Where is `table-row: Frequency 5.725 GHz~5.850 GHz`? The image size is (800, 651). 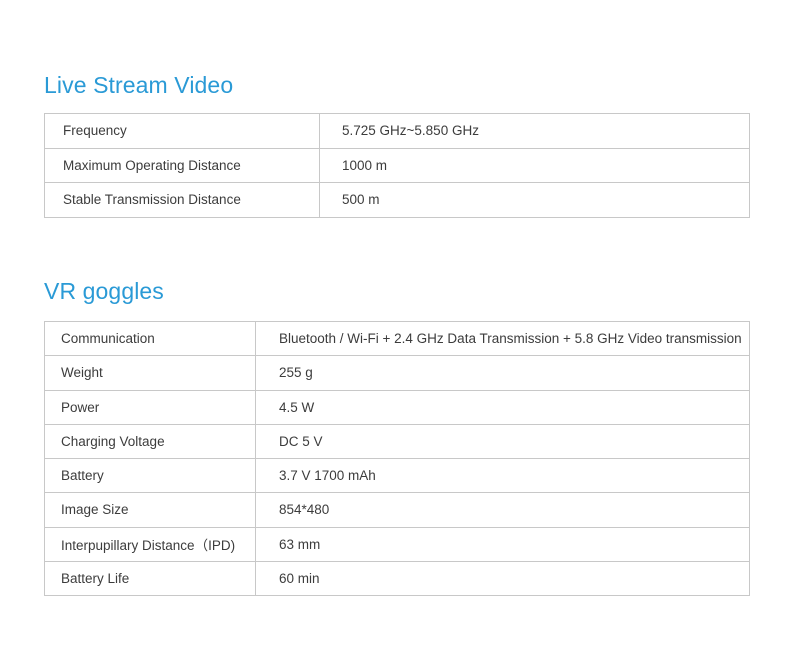
table-row: Frequency 5.725 GHz~5.850 GHz is located at coordinates (397, 131).